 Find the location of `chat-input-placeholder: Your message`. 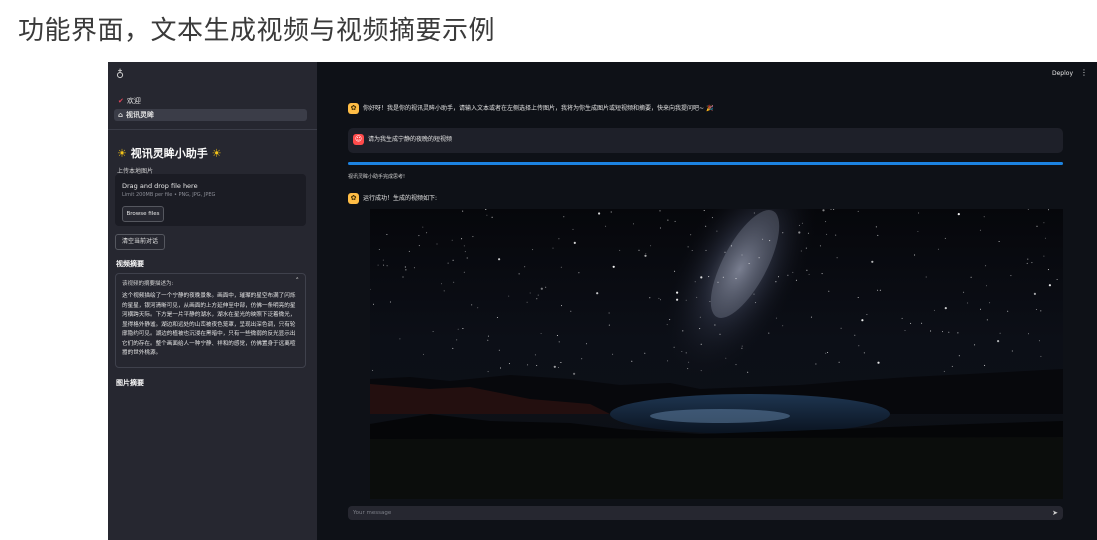

chat-input-placeholder: Your message is located at coordinates (372, 513).